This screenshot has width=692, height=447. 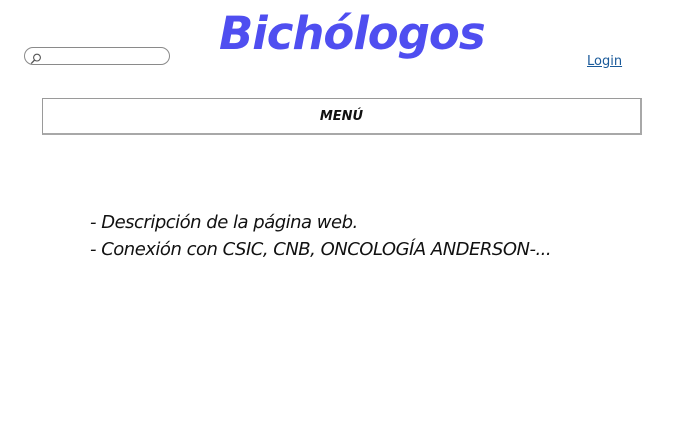 What do you see at coordinates (103, 56) in the screenshot?
I see `search-input` at bounding box center [103, 56].